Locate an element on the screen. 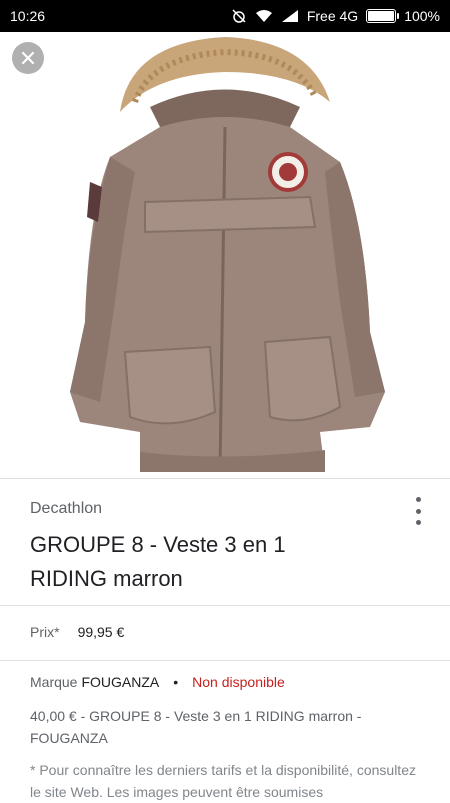  status-time: 10:26 is located at coordinates (28, 16).